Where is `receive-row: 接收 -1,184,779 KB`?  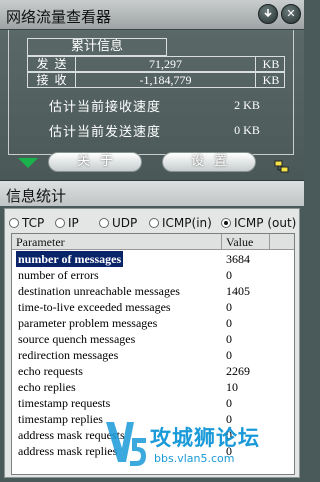 receive-row: 接收 -1,184,779 KB is located at coordinates (156, 80).